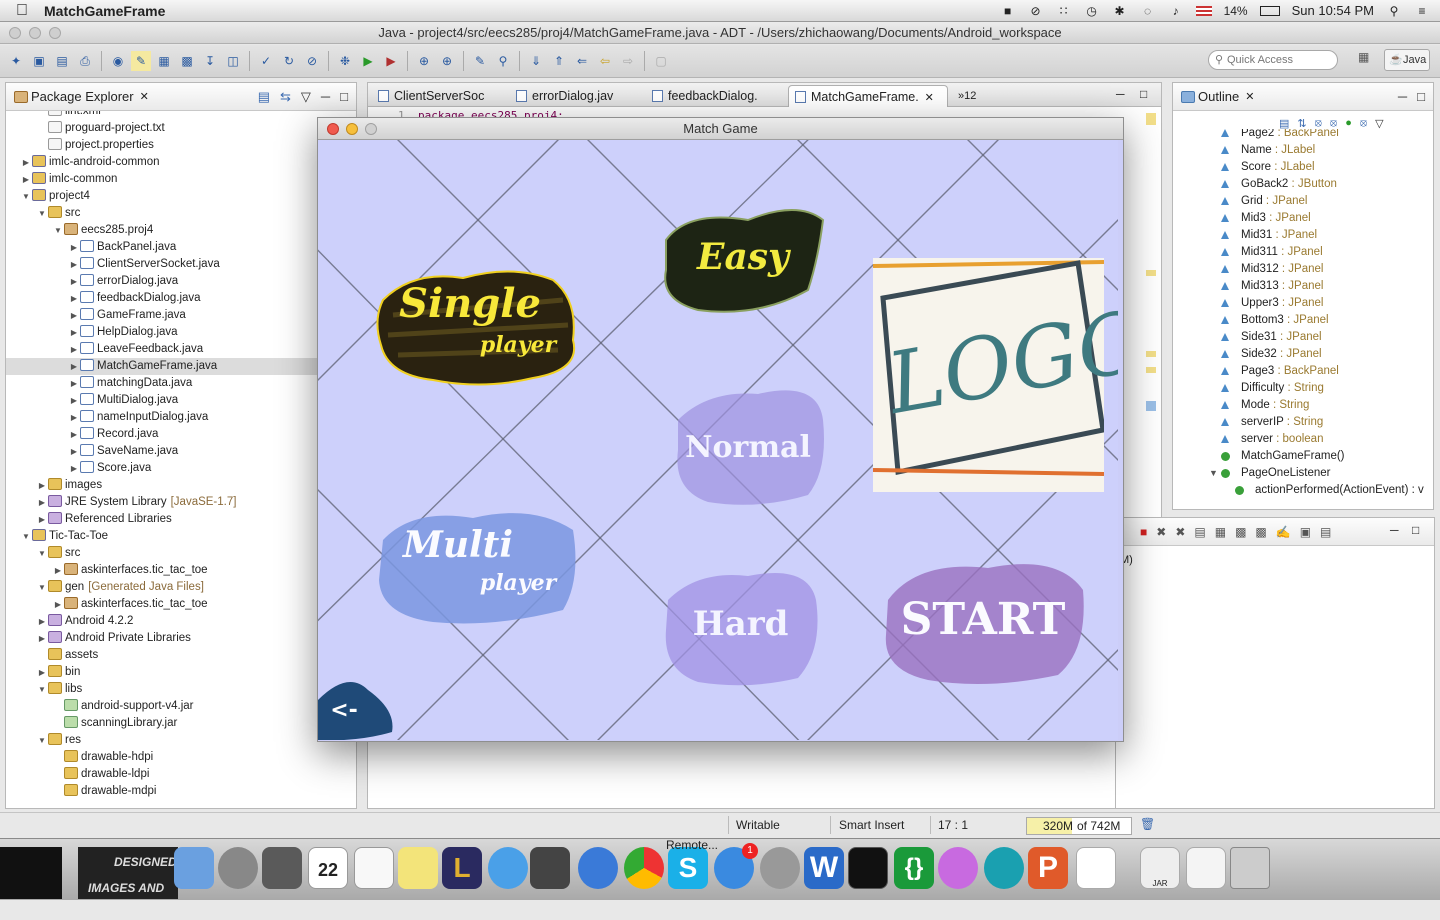 This screenshot has width=1440, height=920. I want to click on match-game-minimize-button, so click(352, 129).